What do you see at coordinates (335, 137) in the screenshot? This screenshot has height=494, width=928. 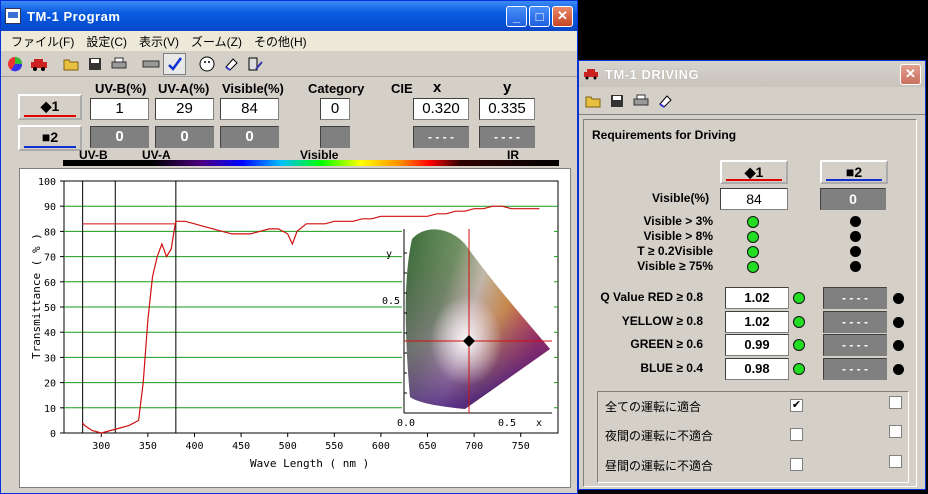 I see `sample2-category-field` at bounding box center [335, 137].